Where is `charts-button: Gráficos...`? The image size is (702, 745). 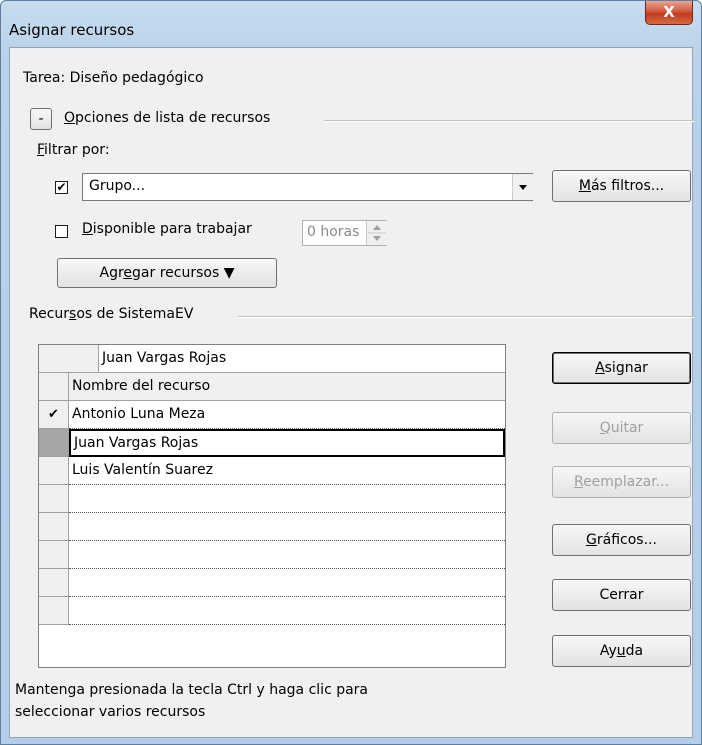 charts-button: Gráficos... is located at coordinates (621, 540).